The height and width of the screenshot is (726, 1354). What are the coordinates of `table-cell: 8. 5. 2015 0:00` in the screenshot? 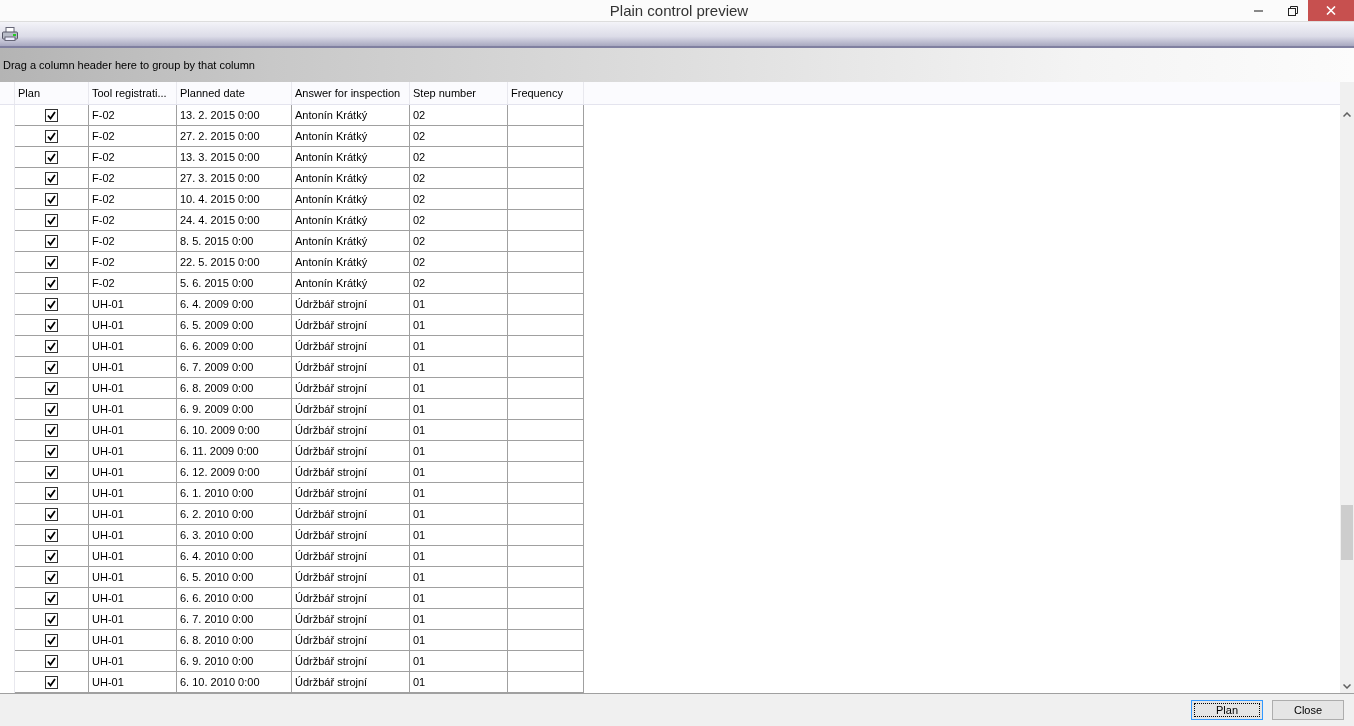 It's located at (234, 241).